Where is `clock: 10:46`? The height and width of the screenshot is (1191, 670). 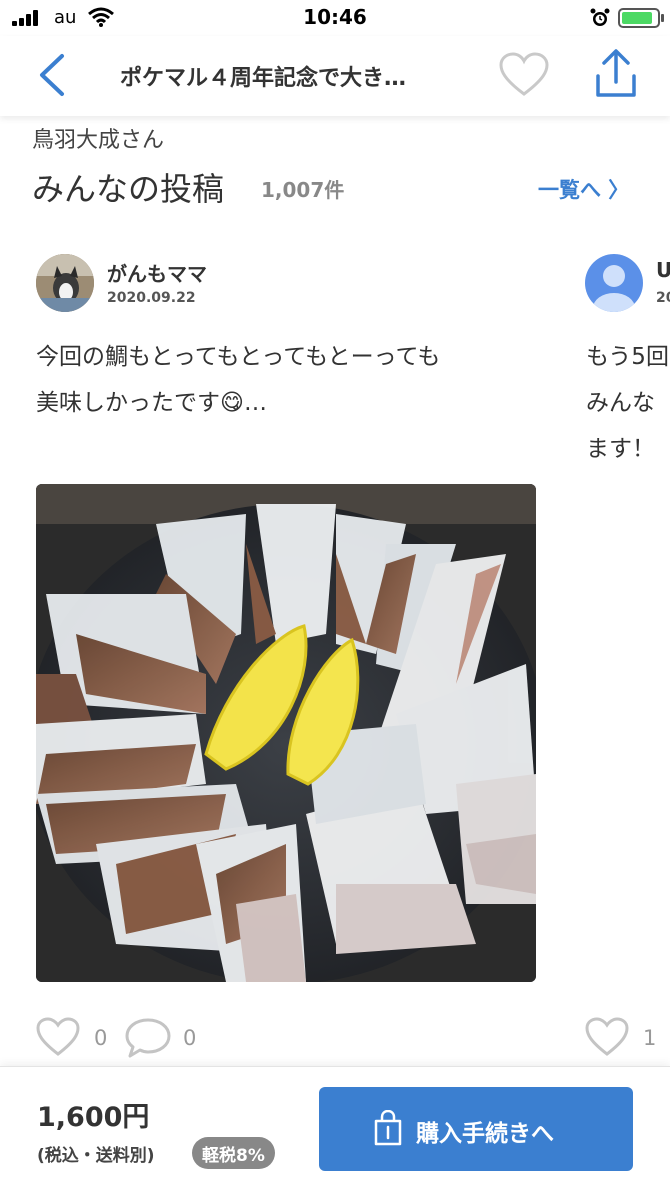
clock: 10:46 is located at coordinates (335, 17).